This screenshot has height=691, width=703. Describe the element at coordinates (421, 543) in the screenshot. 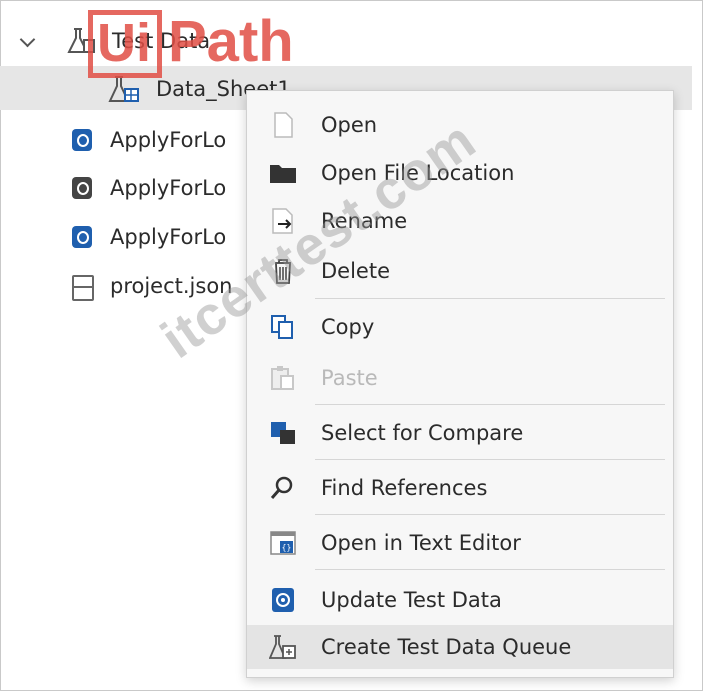

I see `menu-label: Open in Text Editor` at that location.